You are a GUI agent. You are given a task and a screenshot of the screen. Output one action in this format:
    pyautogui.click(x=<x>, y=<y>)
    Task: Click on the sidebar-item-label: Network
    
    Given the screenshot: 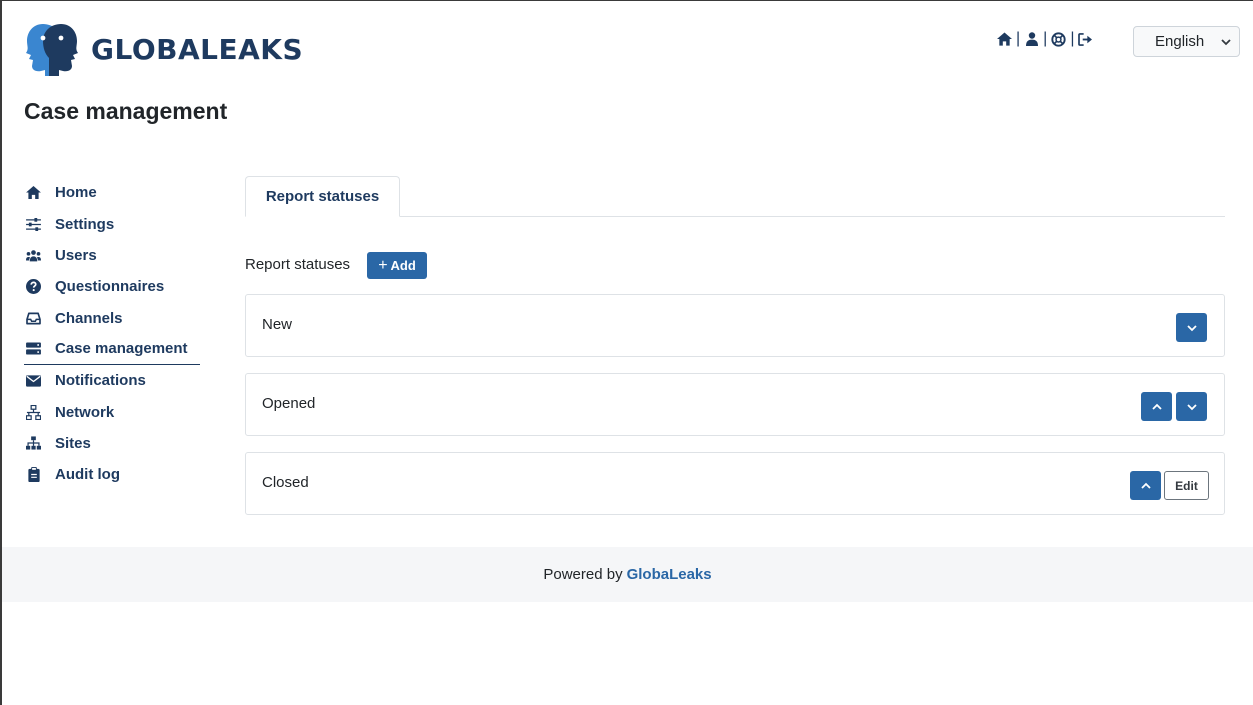 What is the action you would take?
    pyautogui.click(x=85, y=412)
    